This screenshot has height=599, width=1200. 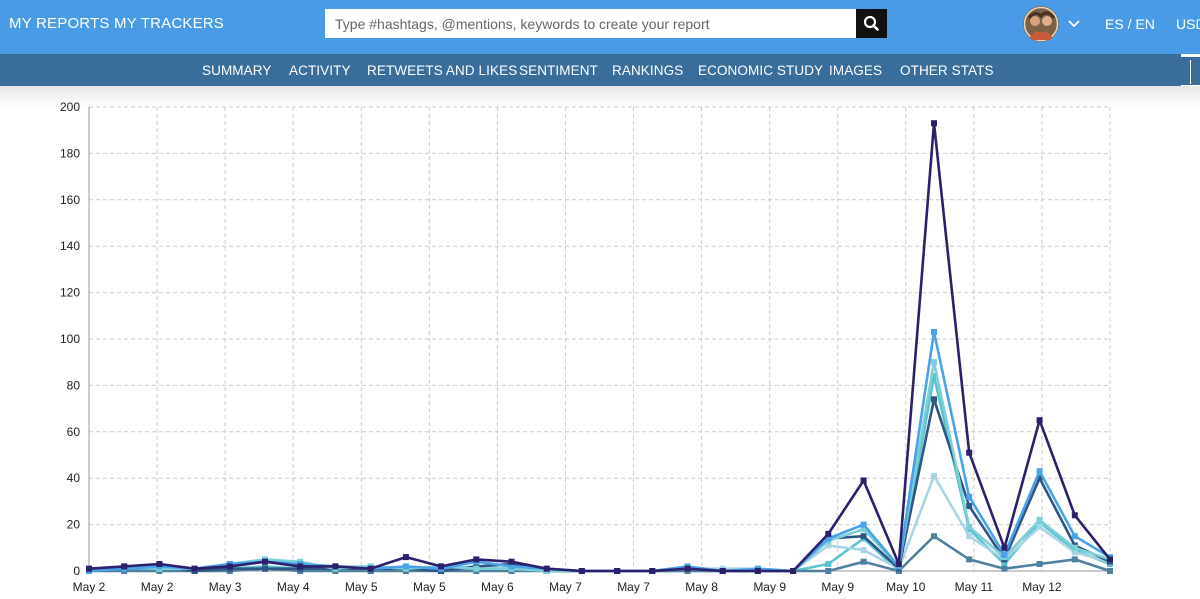 I want to click on y-tick-label: 200, so click(x=70, y=107).